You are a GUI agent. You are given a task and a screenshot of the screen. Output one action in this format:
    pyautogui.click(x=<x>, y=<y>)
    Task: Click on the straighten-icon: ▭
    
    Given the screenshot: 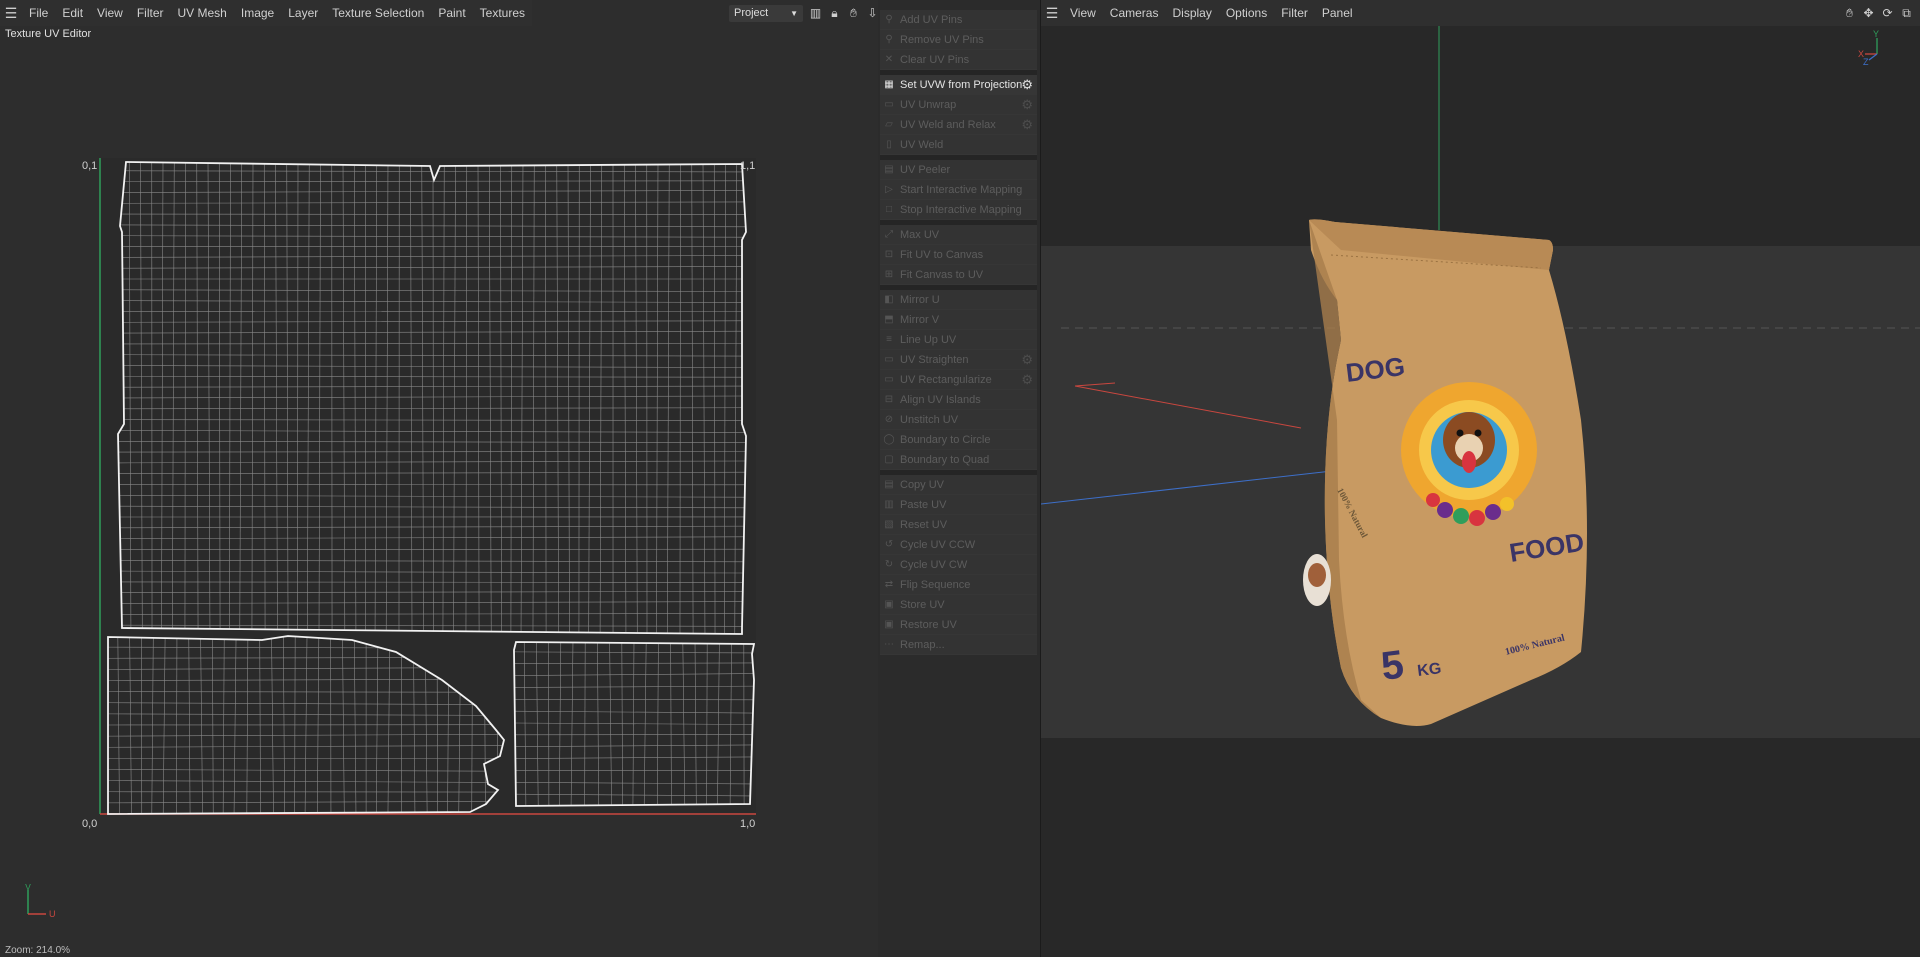 What is the action you would take?
    pyautogui.click(x=889, y=359)
    